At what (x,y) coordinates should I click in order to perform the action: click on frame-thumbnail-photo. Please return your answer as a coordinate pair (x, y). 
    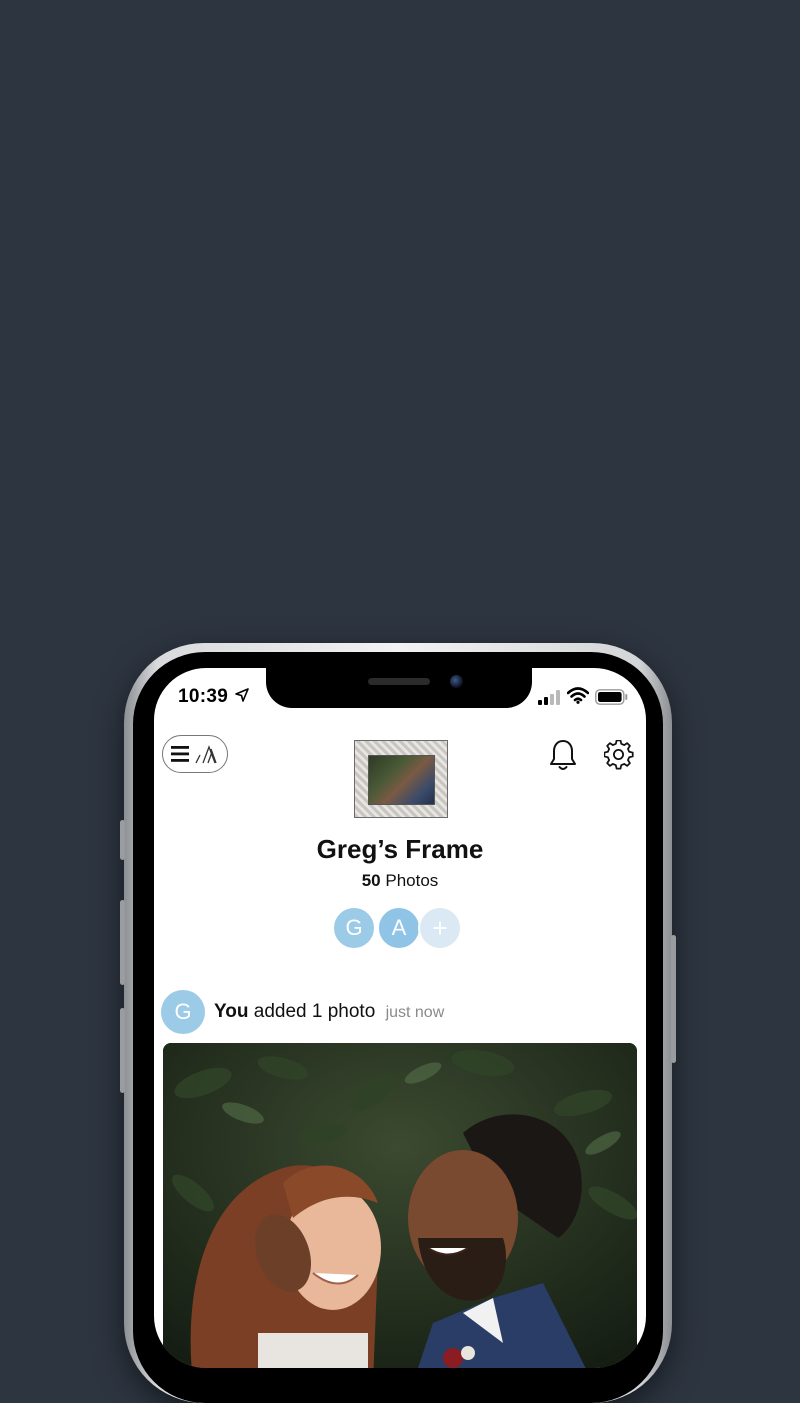
    Looking at the image, I should click on (401, 780).